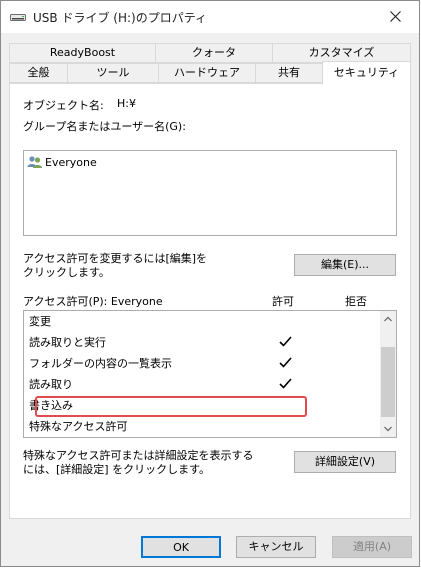 This screenshot has width=421, height=568. What do you see at coordinates (82, 53) in the screenshot?
I see `tab-readyboost: ReadyBoost` at bounding box center [82, 53].